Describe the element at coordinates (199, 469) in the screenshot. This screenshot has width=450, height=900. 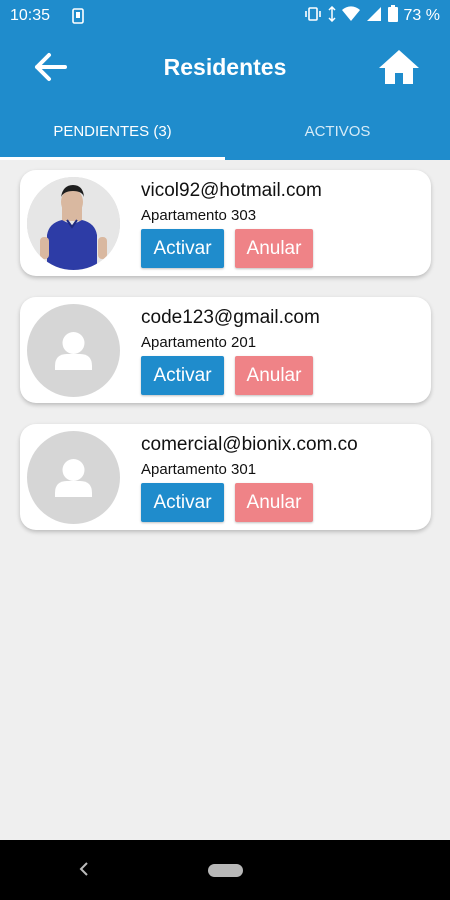
I see `resident-apartment: Apartamento 301` at that location.